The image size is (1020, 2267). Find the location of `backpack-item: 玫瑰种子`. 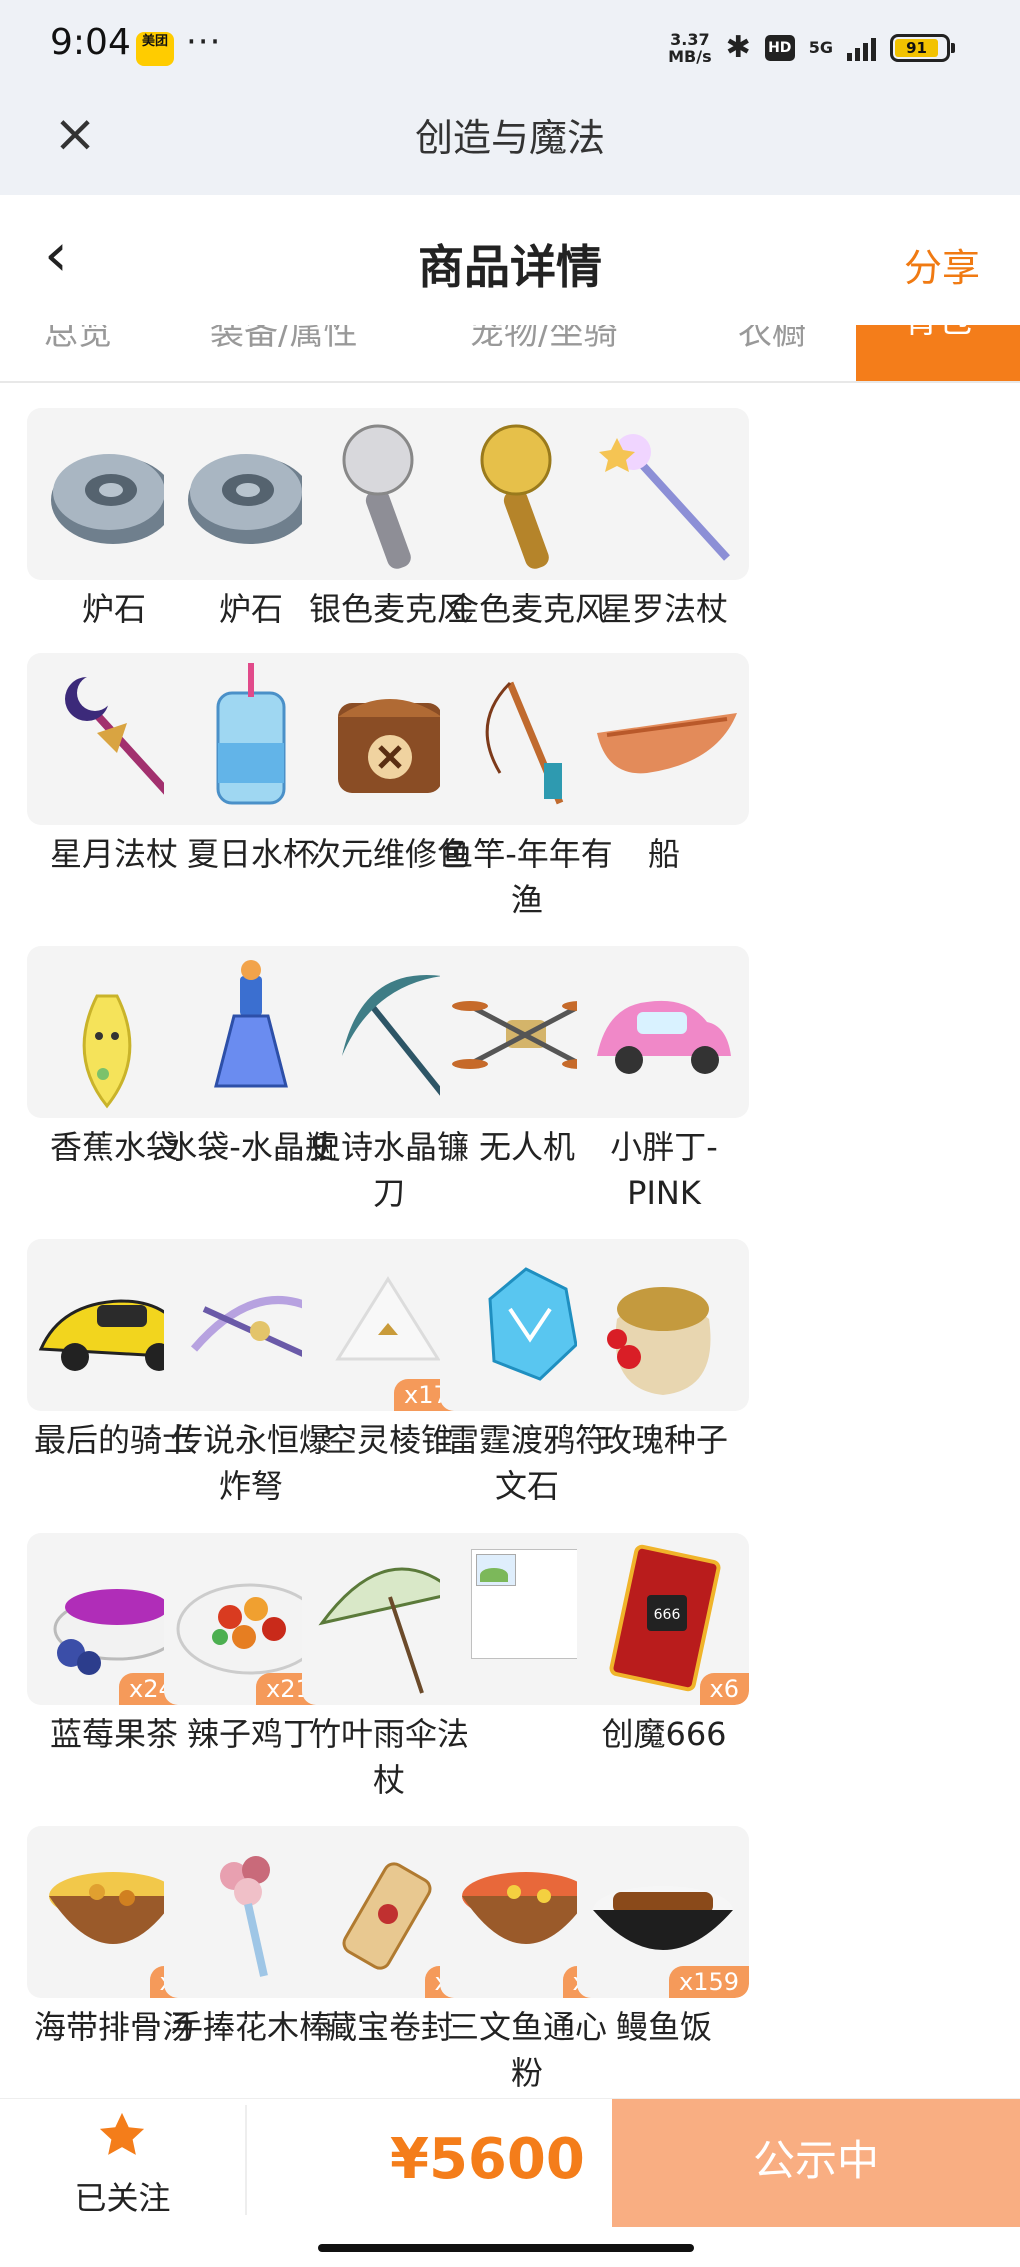

backpack-item: 玫瑰种子 is located at coordinates (664, 1351).